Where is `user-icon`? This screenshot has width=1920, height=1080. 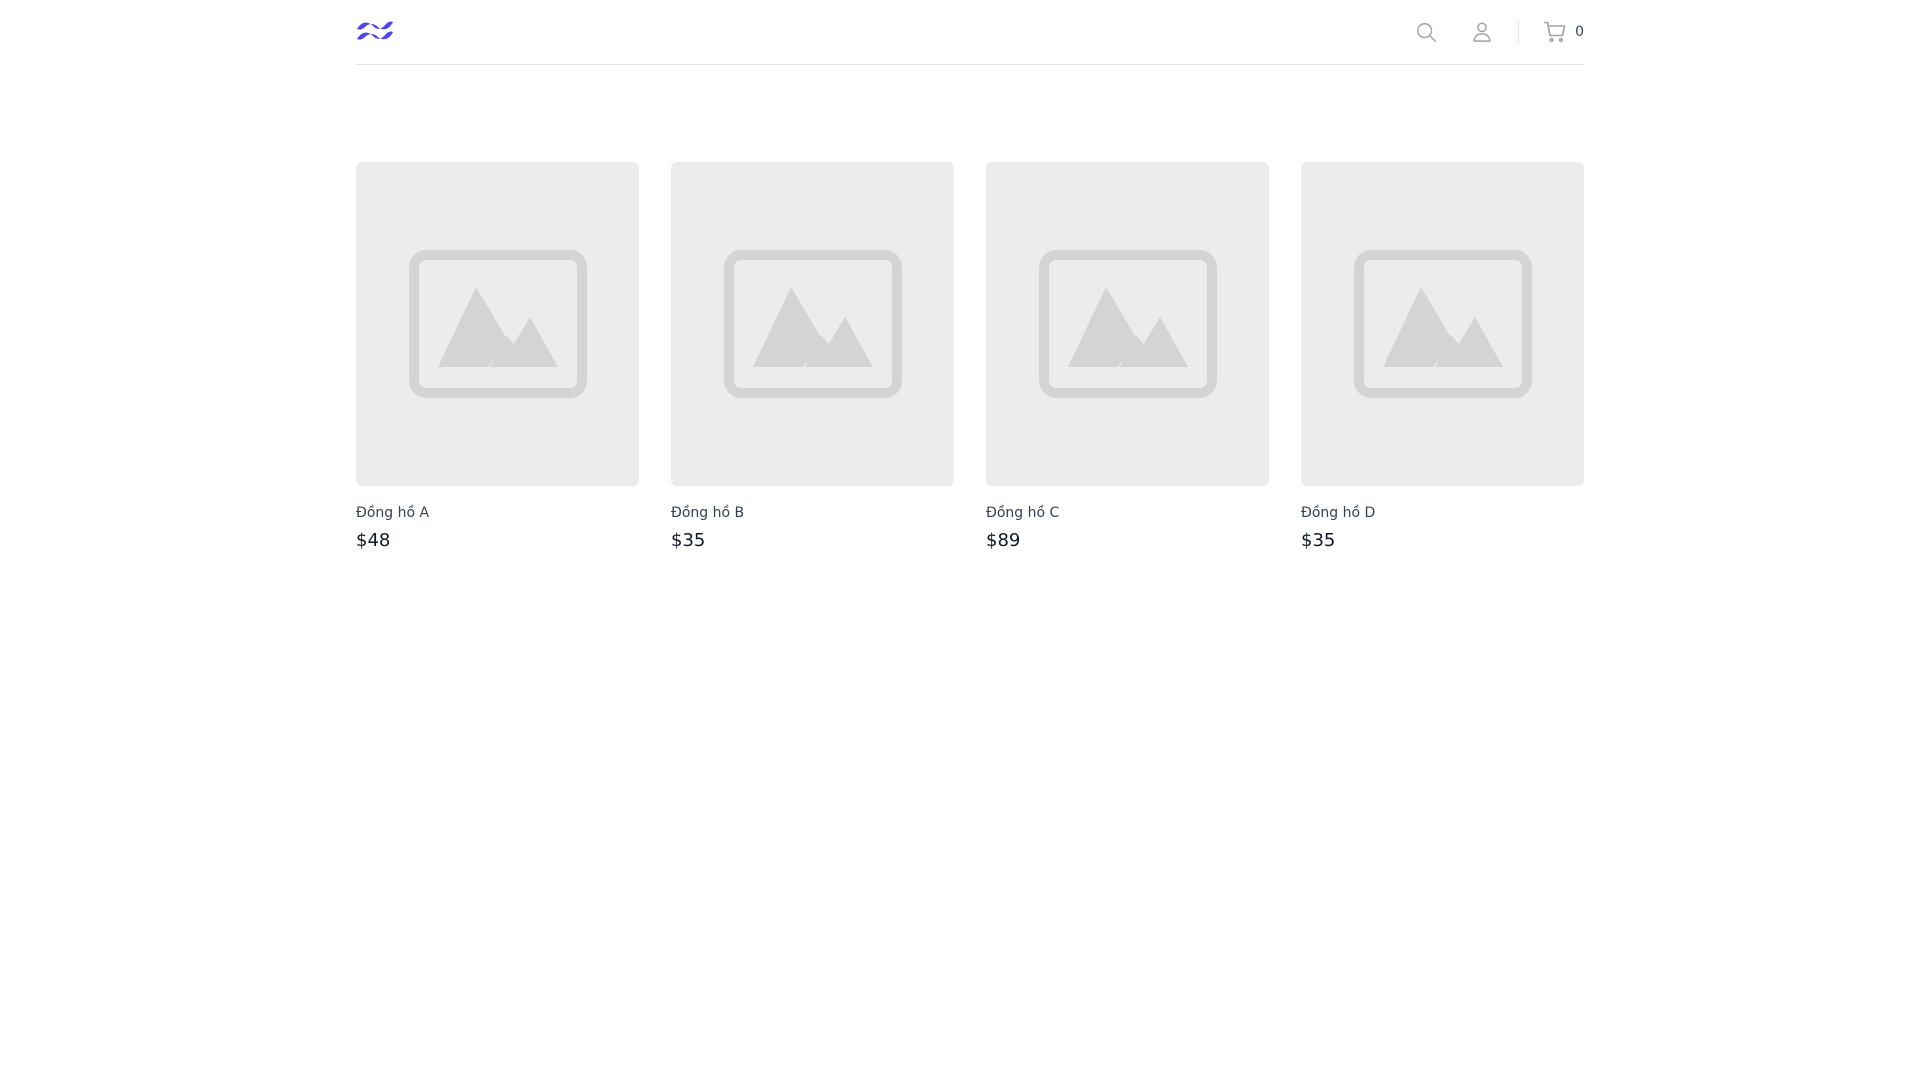 user-icon is located at coordinates (1482, 32).